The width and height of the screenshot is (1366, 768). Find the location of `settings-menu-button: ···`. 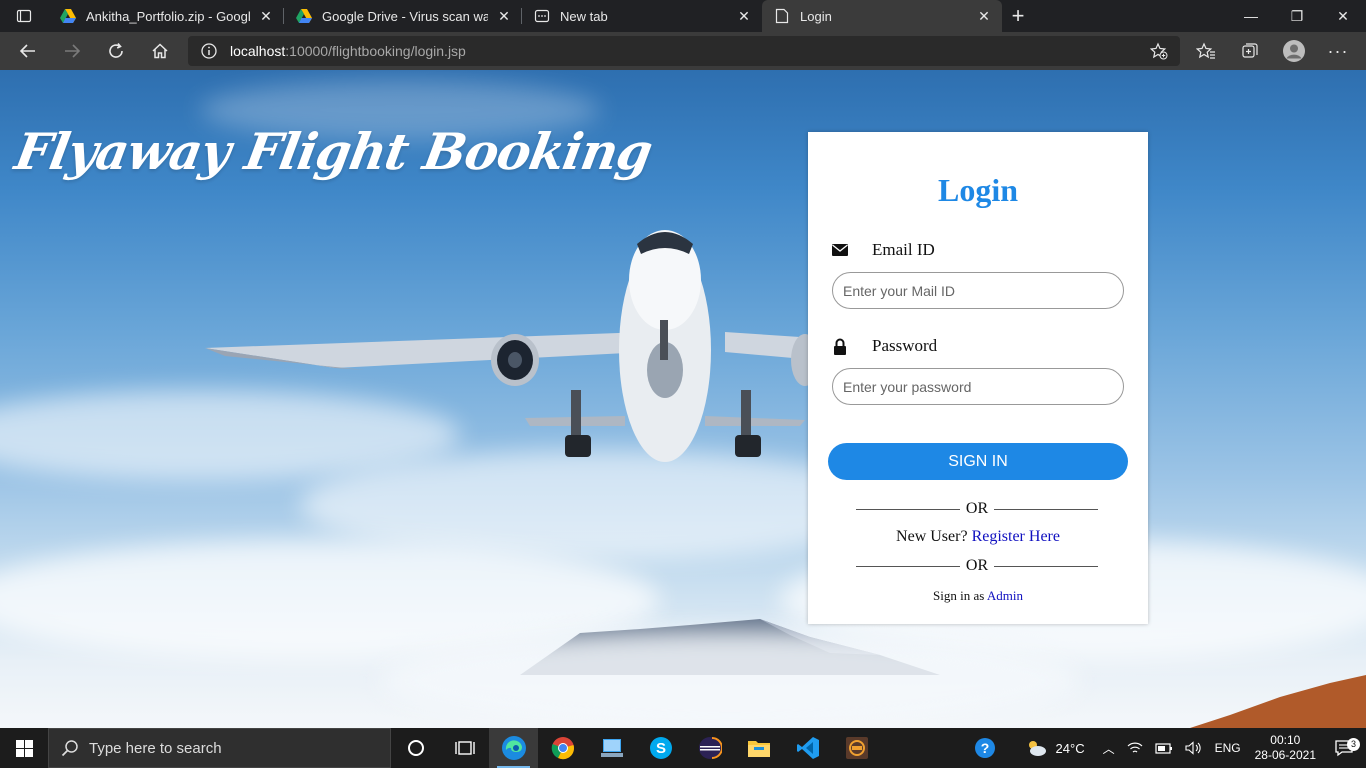

settings-menu-button: ··· is located at coordinates (1338, 51).